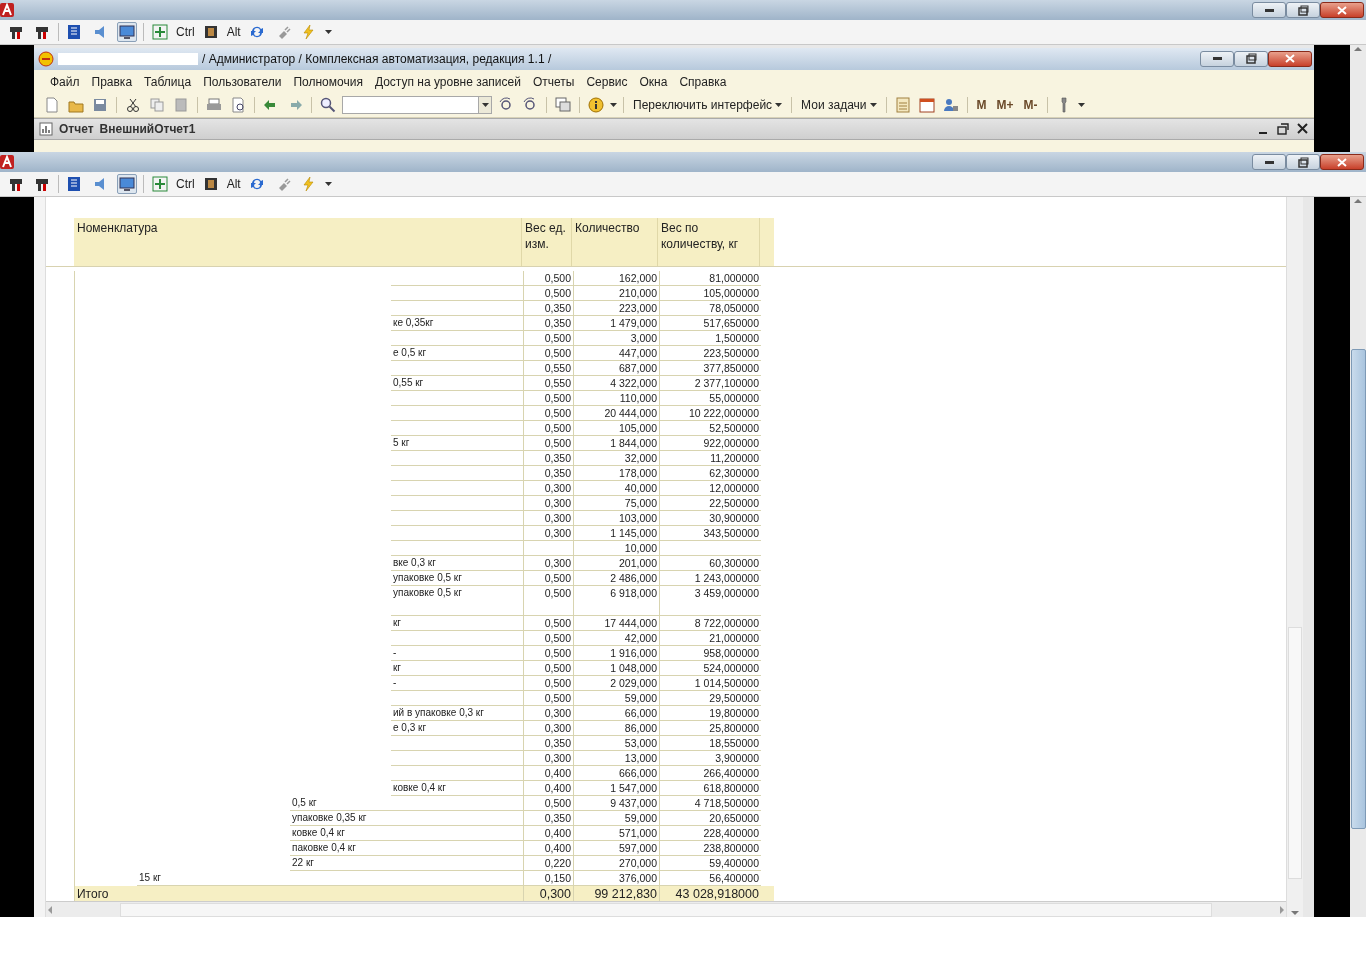 The height and width of the screenshot is (960, 1366). What do you see at coordinates (950, 105) in the screenshot?
I see `users-icon` at bounding box center [950, 105].